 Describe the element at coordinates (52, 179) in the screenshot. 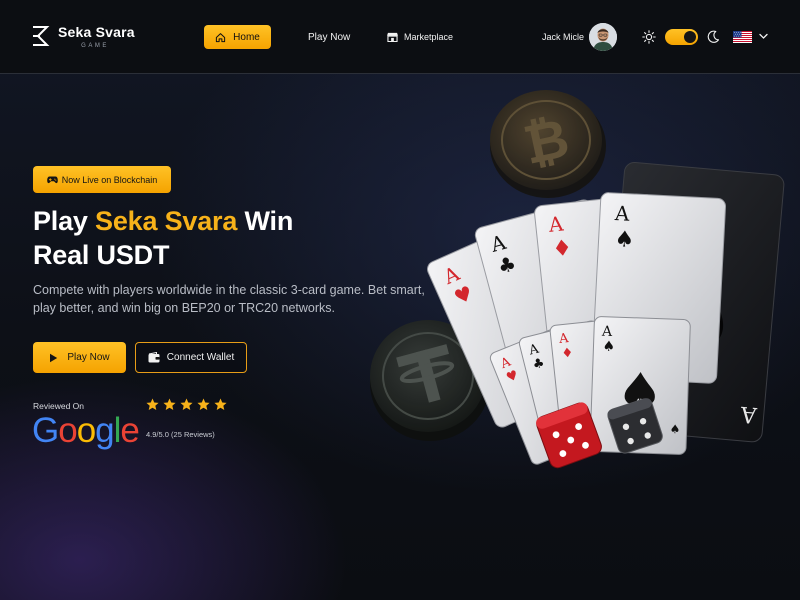

I see `gamepad-icon` at that location.